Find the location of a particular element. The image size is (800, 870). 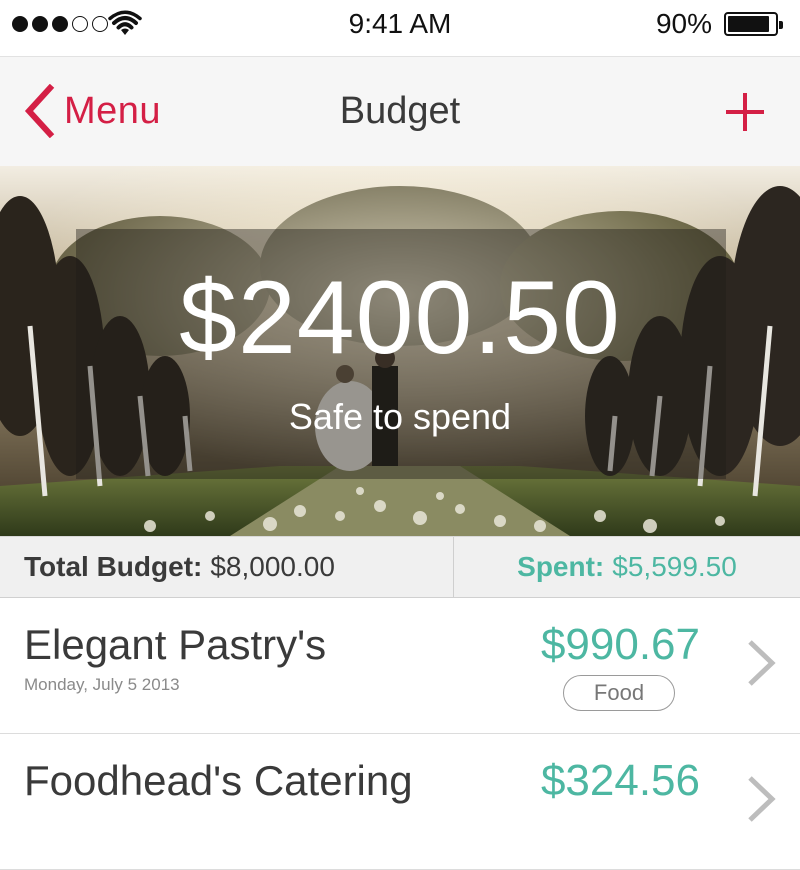

spent-value: $5,599.50 is located at coordinates (674, 566).